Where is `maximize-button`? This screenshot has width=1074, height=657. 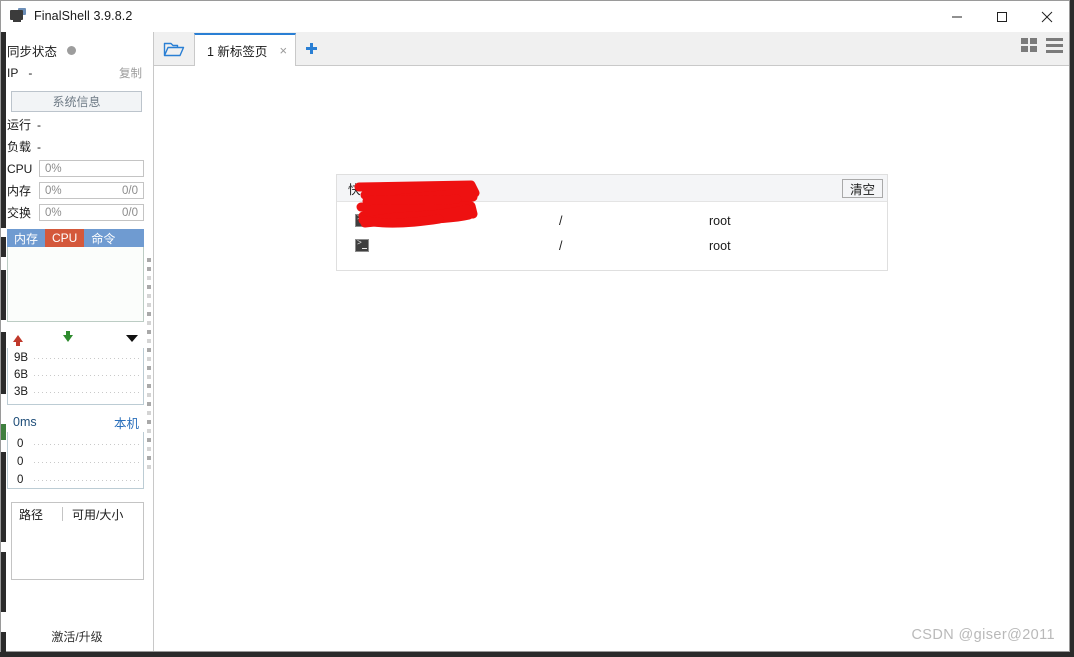
maximize-button is located at coordinates (1001, 16).